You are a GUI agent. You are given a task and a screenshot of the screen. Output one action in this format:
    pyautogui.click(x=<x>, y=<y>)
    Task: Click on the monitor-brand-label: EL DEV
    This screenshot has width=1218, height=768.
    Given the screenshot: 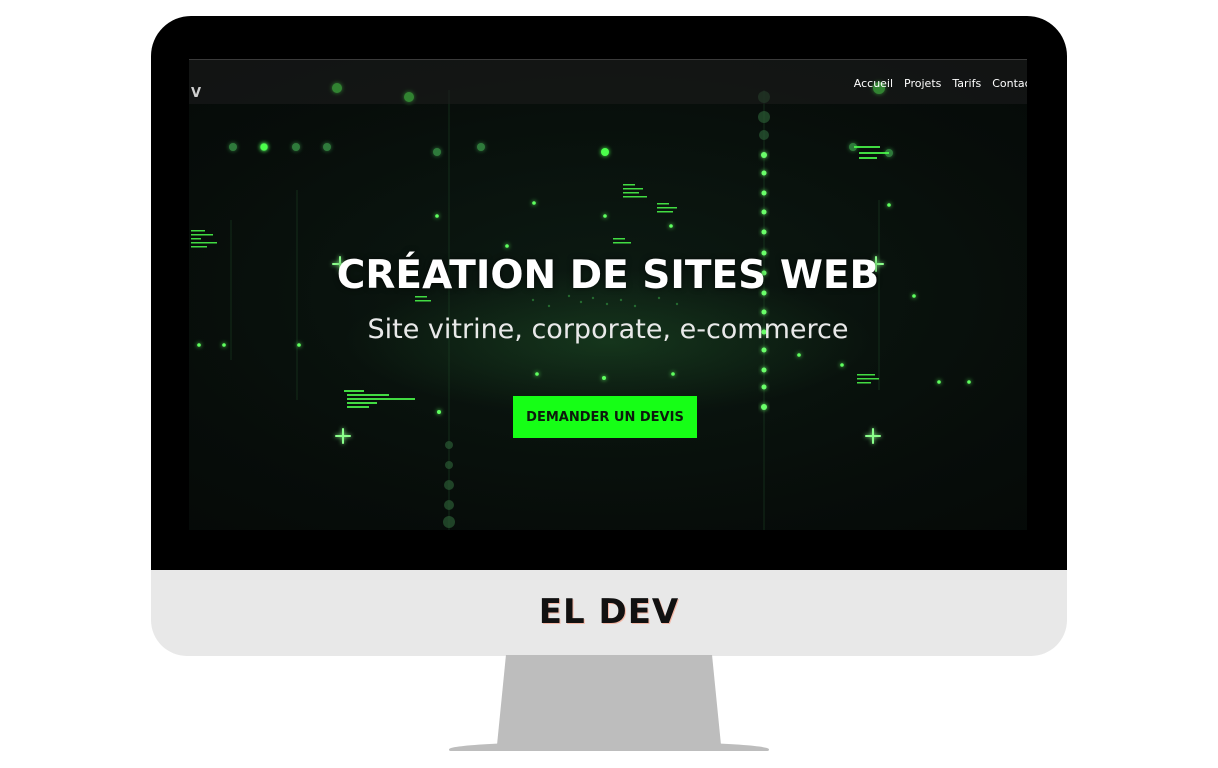 What is the action you would take?
    pyautogui.click(x=609, y=612)
    